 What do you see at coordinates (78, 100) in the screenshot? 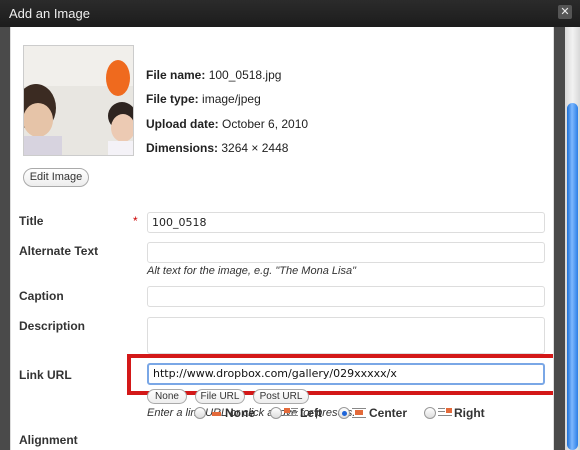
I see `image-thumbnail` at bounding box center [78, 100].